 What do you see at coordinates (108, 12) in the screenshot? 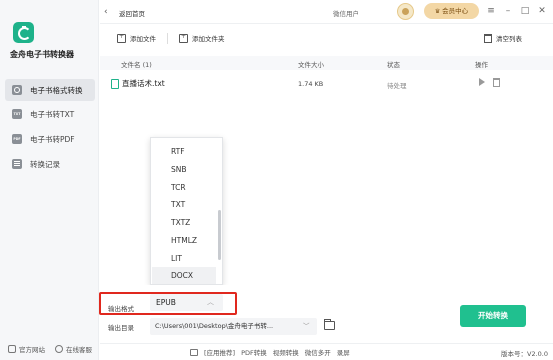
I see `back-arrow-icon: ‹` at bounding box center [108, 12].